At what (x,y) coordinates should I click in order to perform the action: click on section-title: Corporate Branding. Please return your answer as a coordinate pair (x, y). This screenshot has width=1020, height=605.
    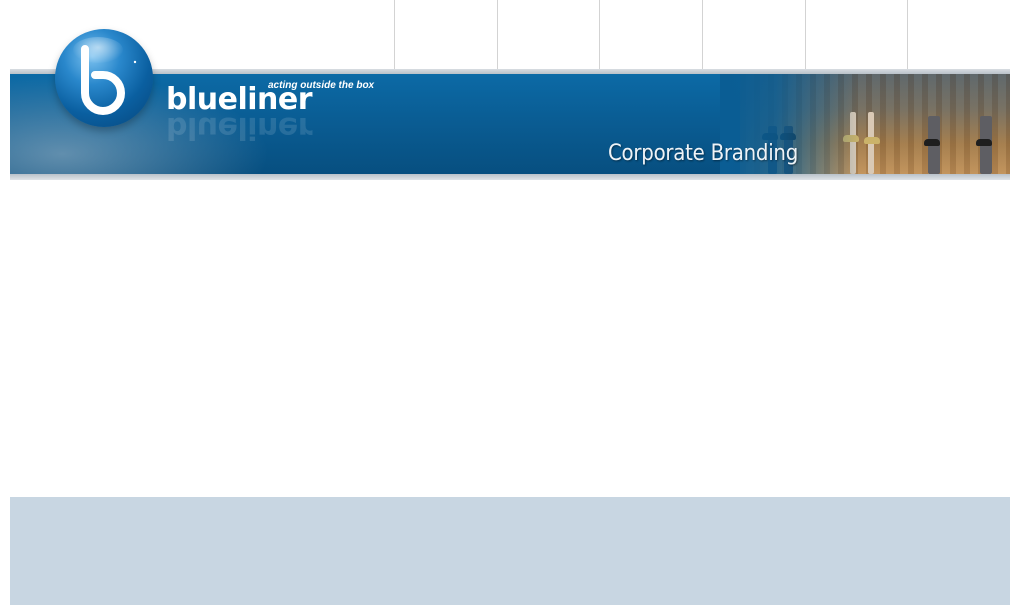
    Looking at the image, I should click on (703, 153).